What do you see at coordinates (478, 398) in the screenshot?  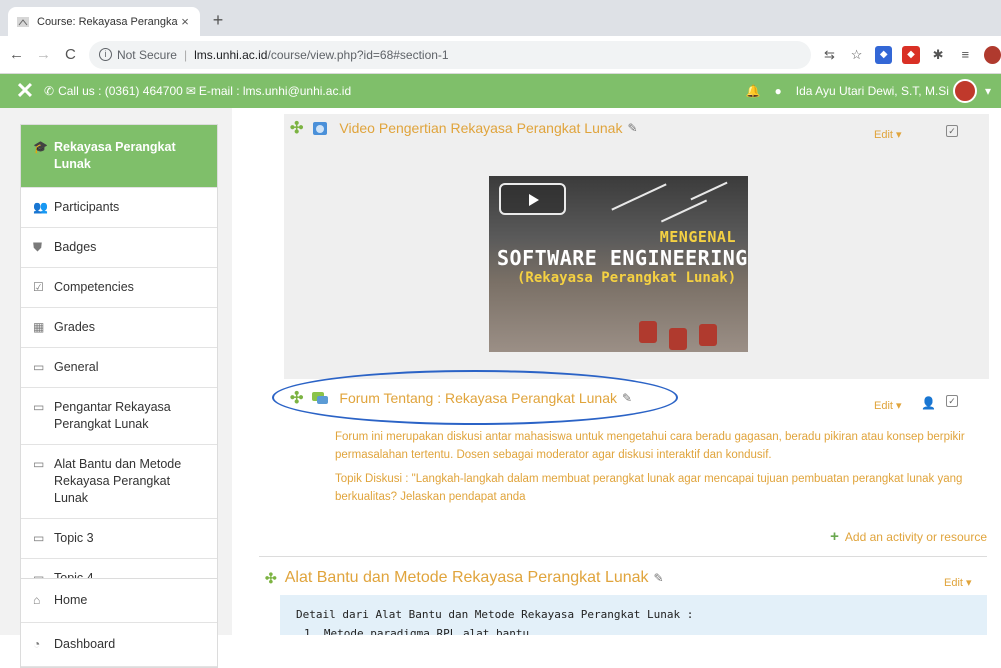 I see `forum-activity-link: Forum Tentang : Rekayasa Perangkat Lunak` at bounding box center [478, 398].